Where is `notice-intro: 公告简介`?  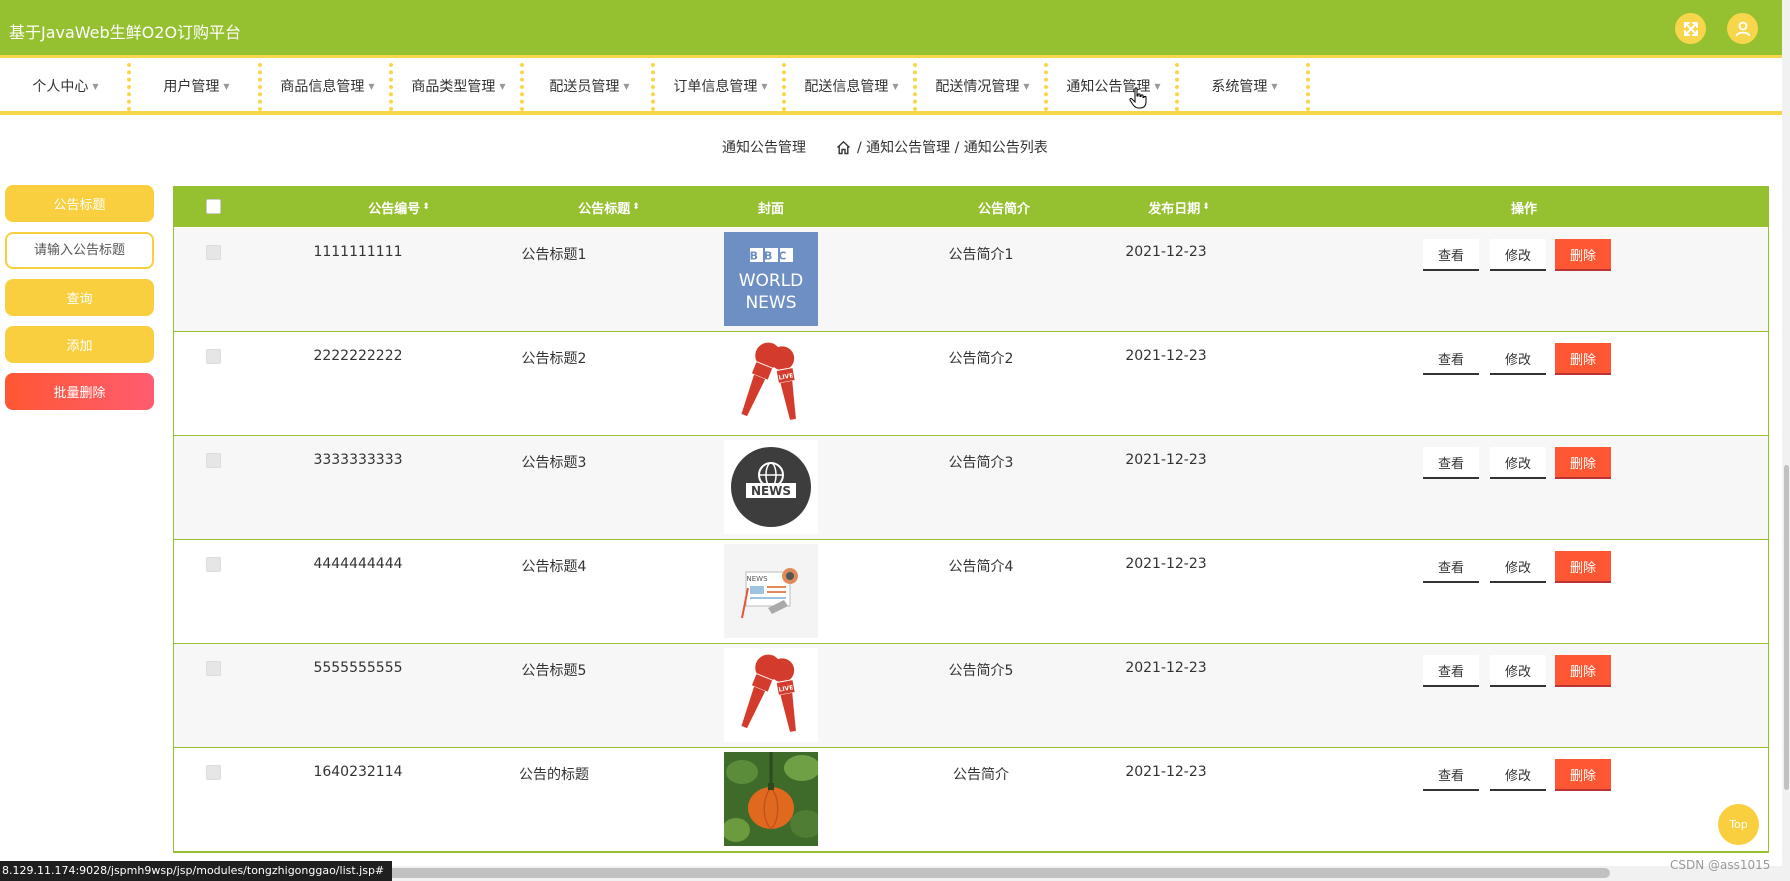 notice-intro: 公告简介 is located at coordinates (981, 775).